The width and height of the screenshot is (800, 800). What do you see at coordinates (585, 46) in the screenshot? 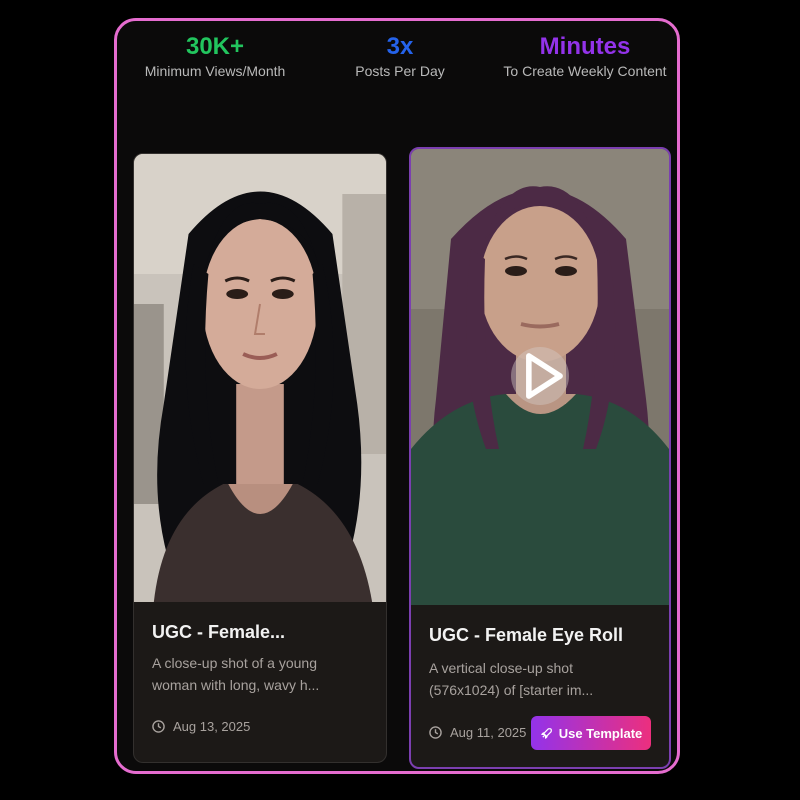
I see `stat-value: Minutes` at bounding box center [585, 46].